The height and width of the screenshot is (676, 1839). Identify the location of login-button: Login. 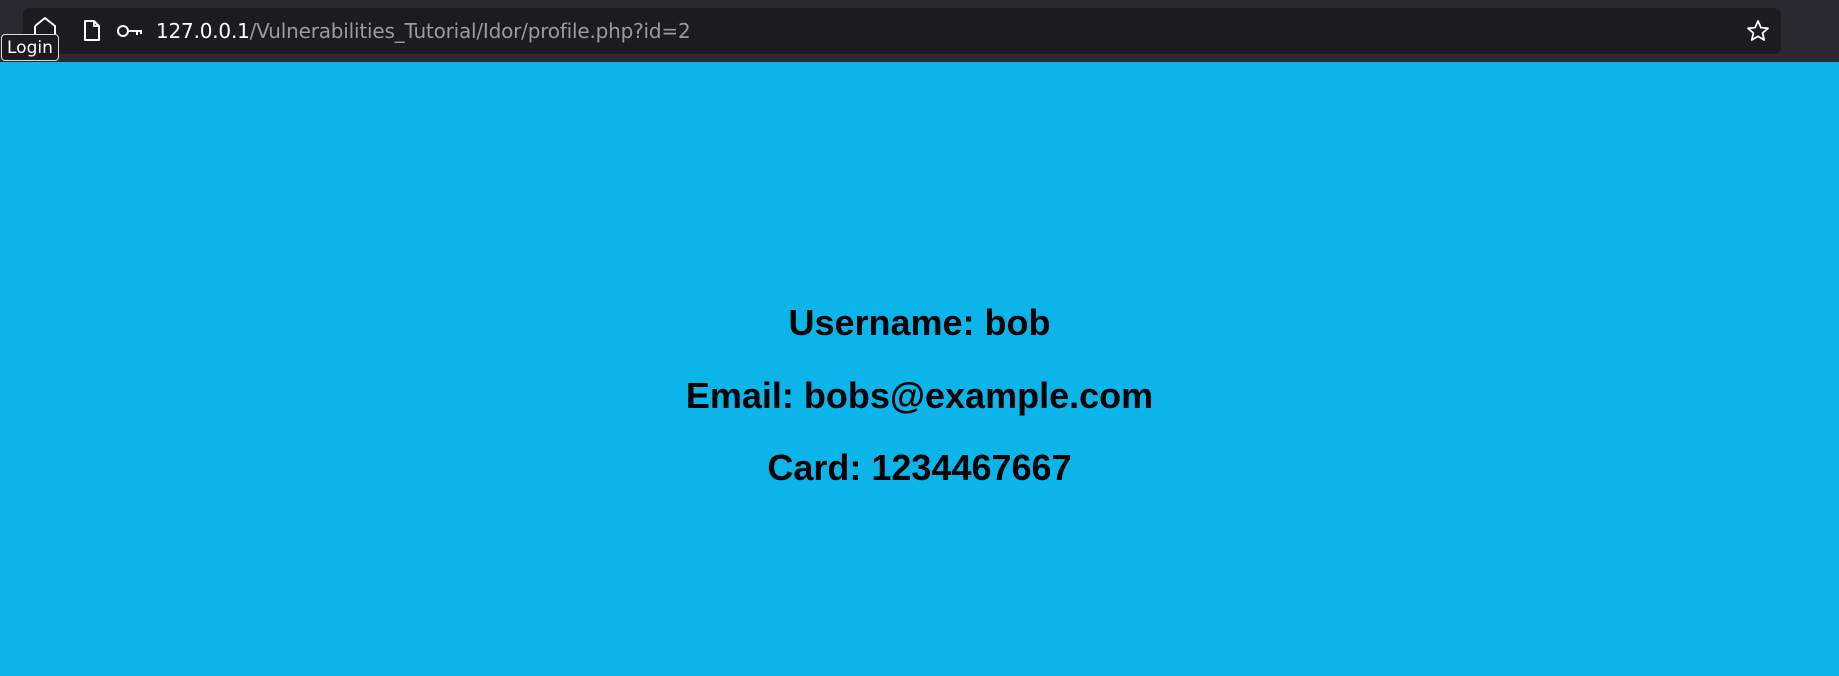
(30, 47).